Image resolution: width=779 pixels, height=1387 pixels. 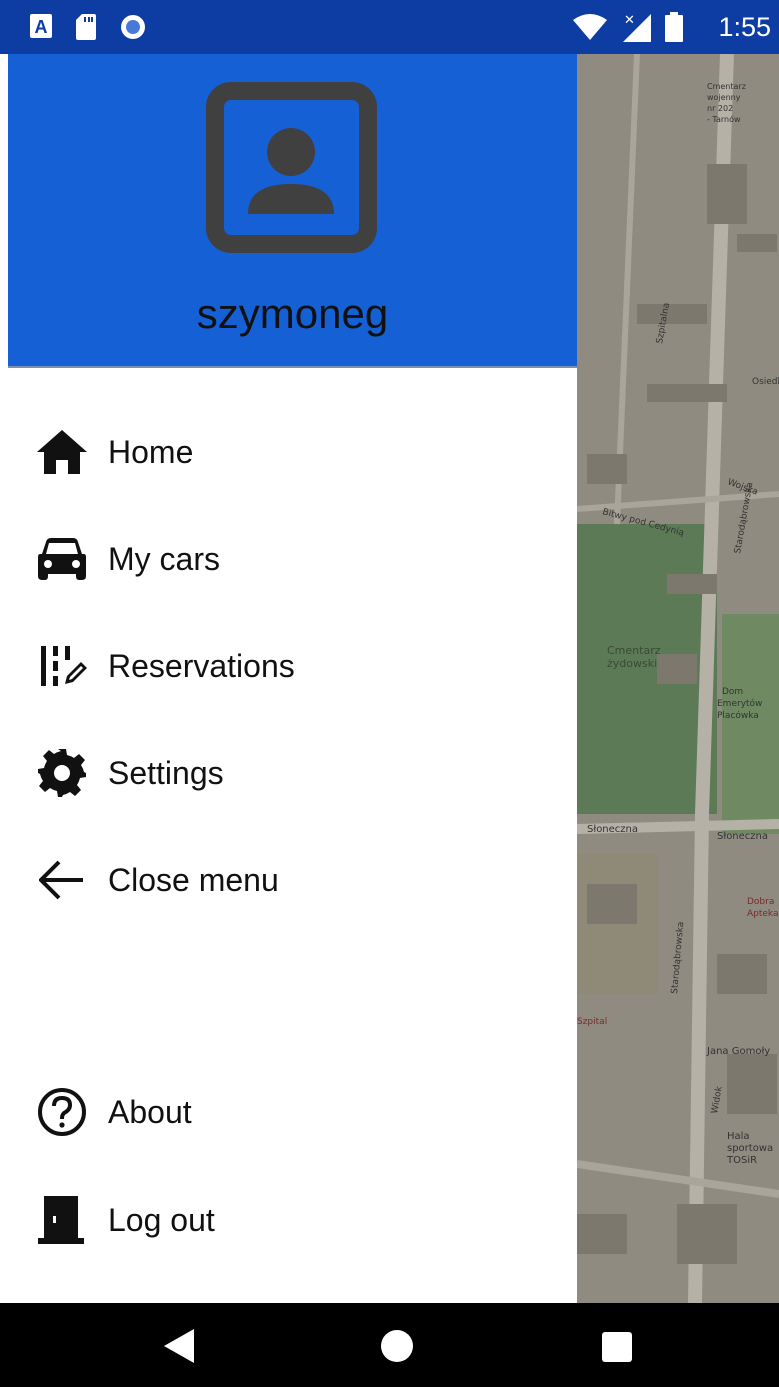 What do you see at coordinates (720, 108) in the screenshot?
I see `svg-text: nr 202` at bounding box center [720, 108].